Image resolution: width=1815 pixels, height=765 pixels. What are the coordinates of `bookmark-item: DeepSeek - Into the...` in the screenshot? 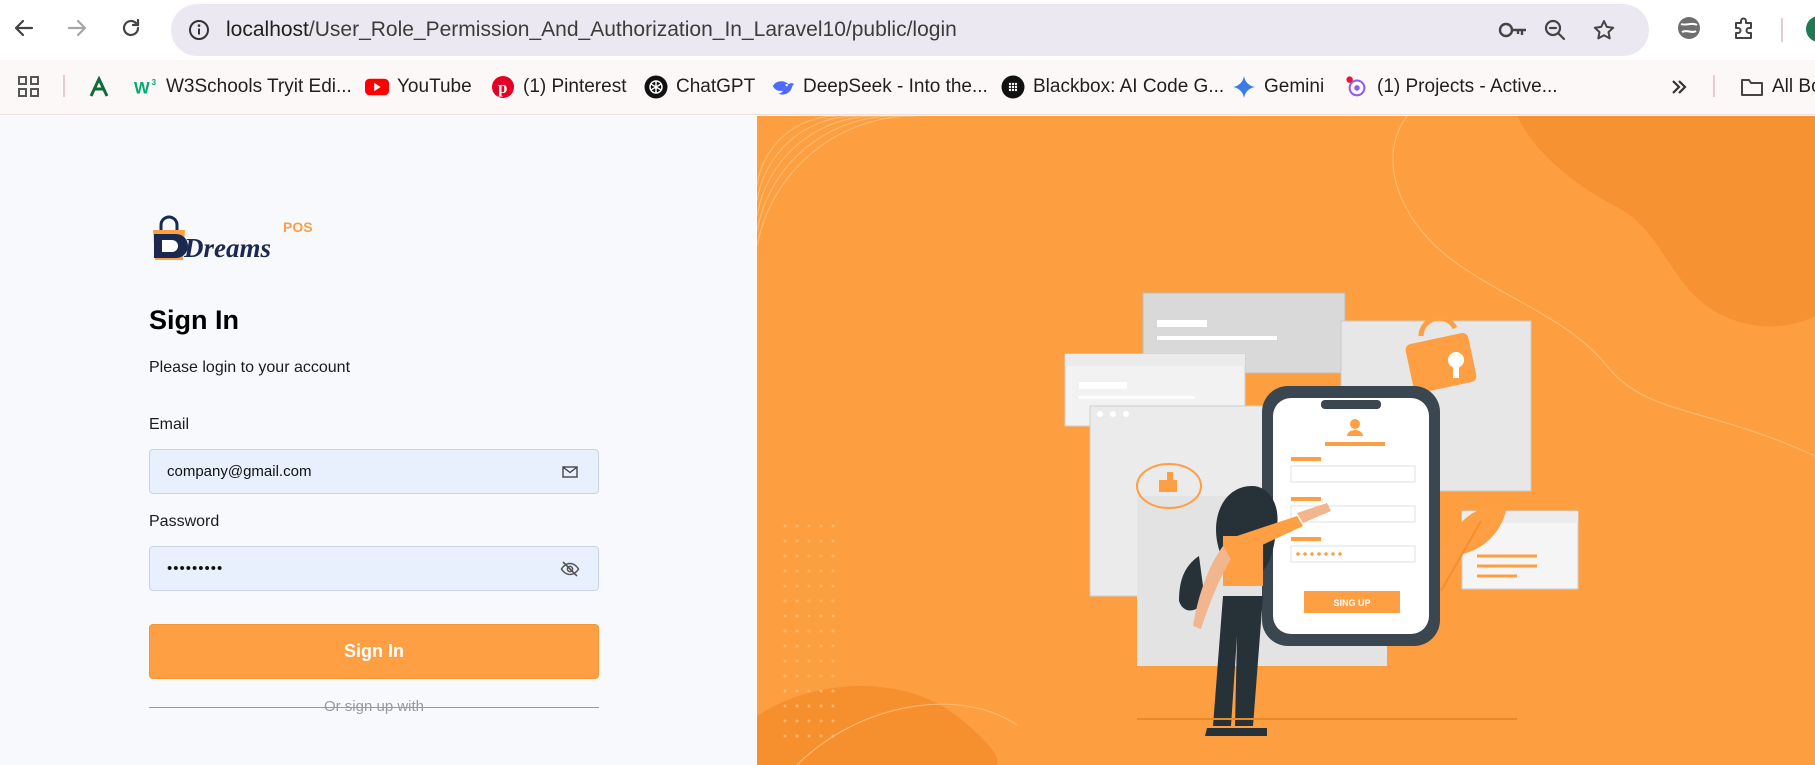 It's located at (879, 87).